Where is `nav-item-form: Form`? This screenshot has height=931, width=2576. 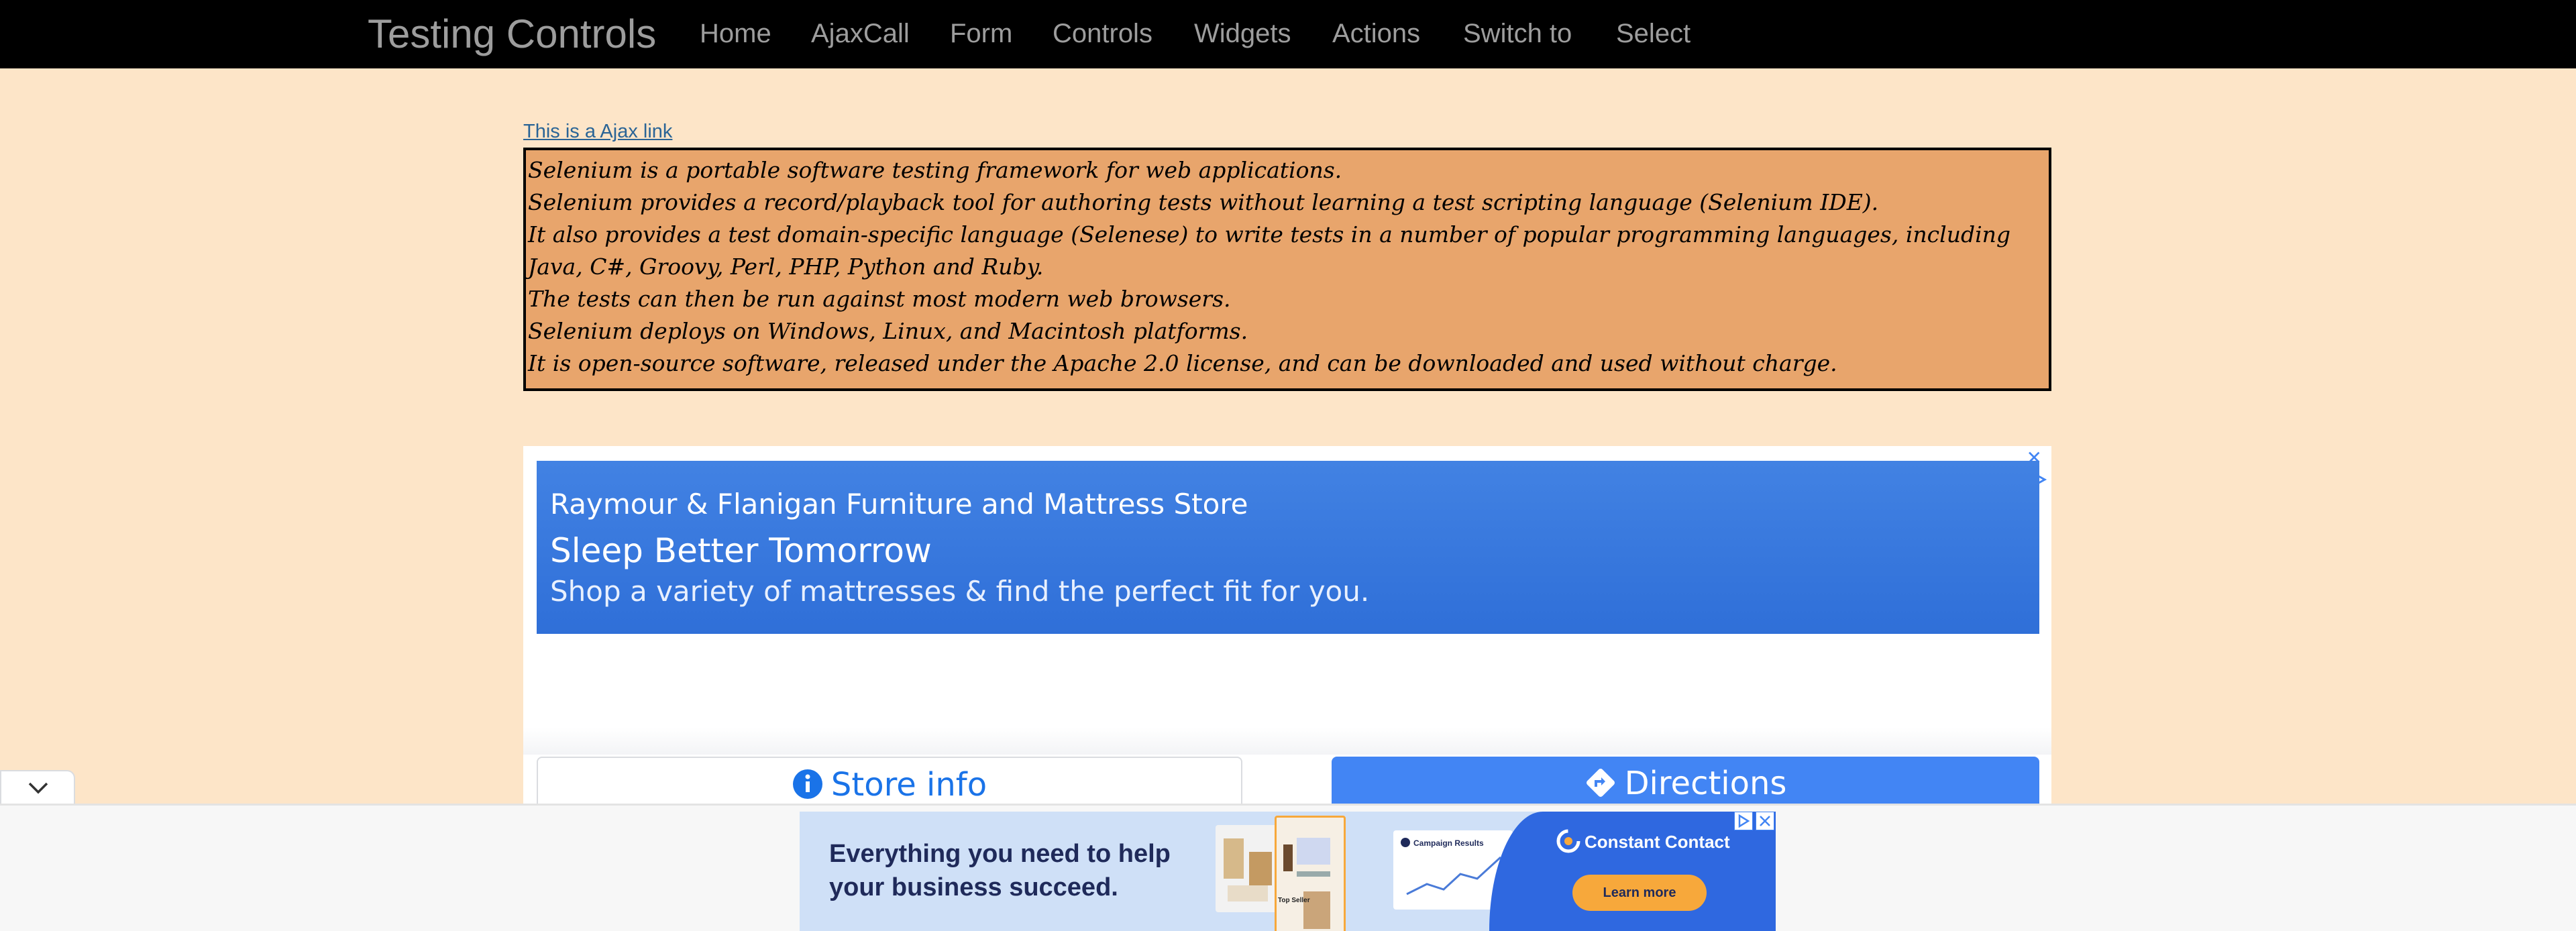 nav-item-form: Form is located at coordinates (981, 34).